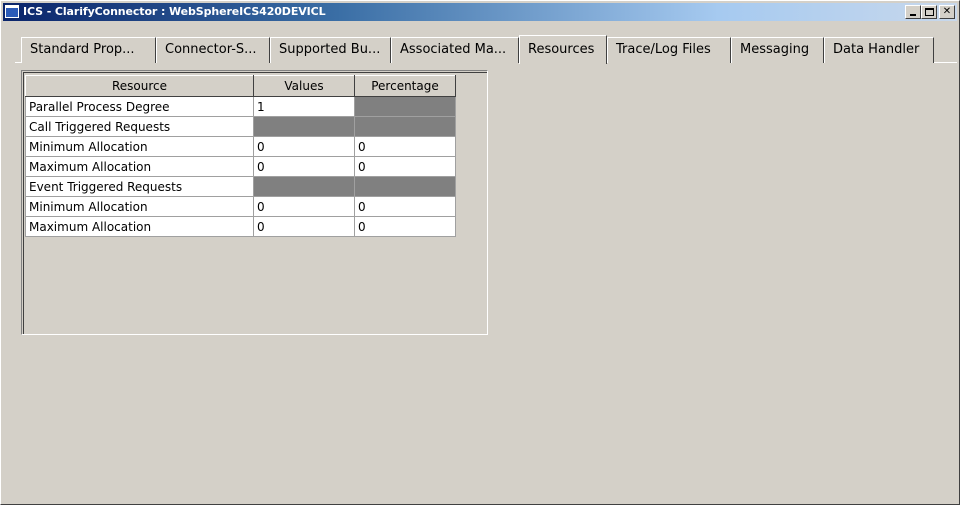 The image size is (960, 505). What do you see at coordinates (669, 50) in the screenshot?
I see `tab-trace-log-files: Trace/Log Files` at bounding box center [669, 50].